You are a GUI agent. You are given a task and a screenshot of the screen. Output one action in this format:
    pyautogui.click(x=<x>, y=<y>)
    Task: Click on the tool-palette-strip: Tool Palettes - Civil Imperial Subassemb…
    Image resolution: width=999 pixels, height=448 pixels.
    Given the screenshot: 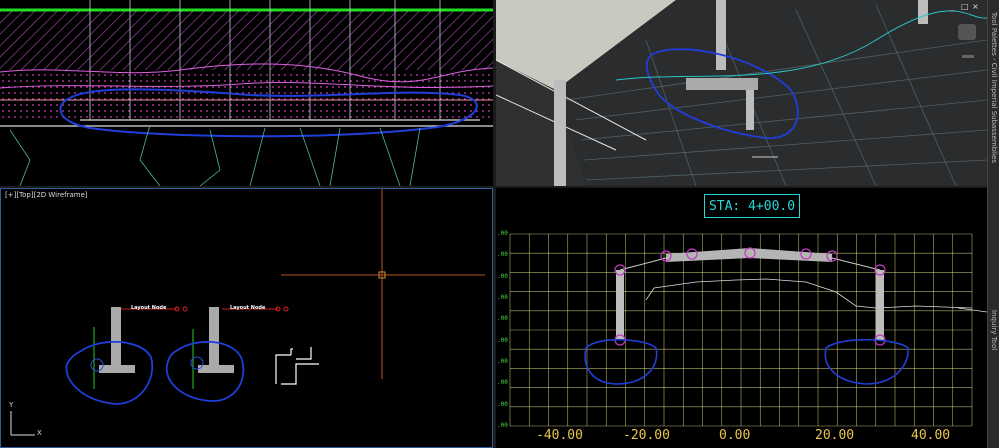 What is the action you would take?
    pyautogui.click(x=993, y=224)
    